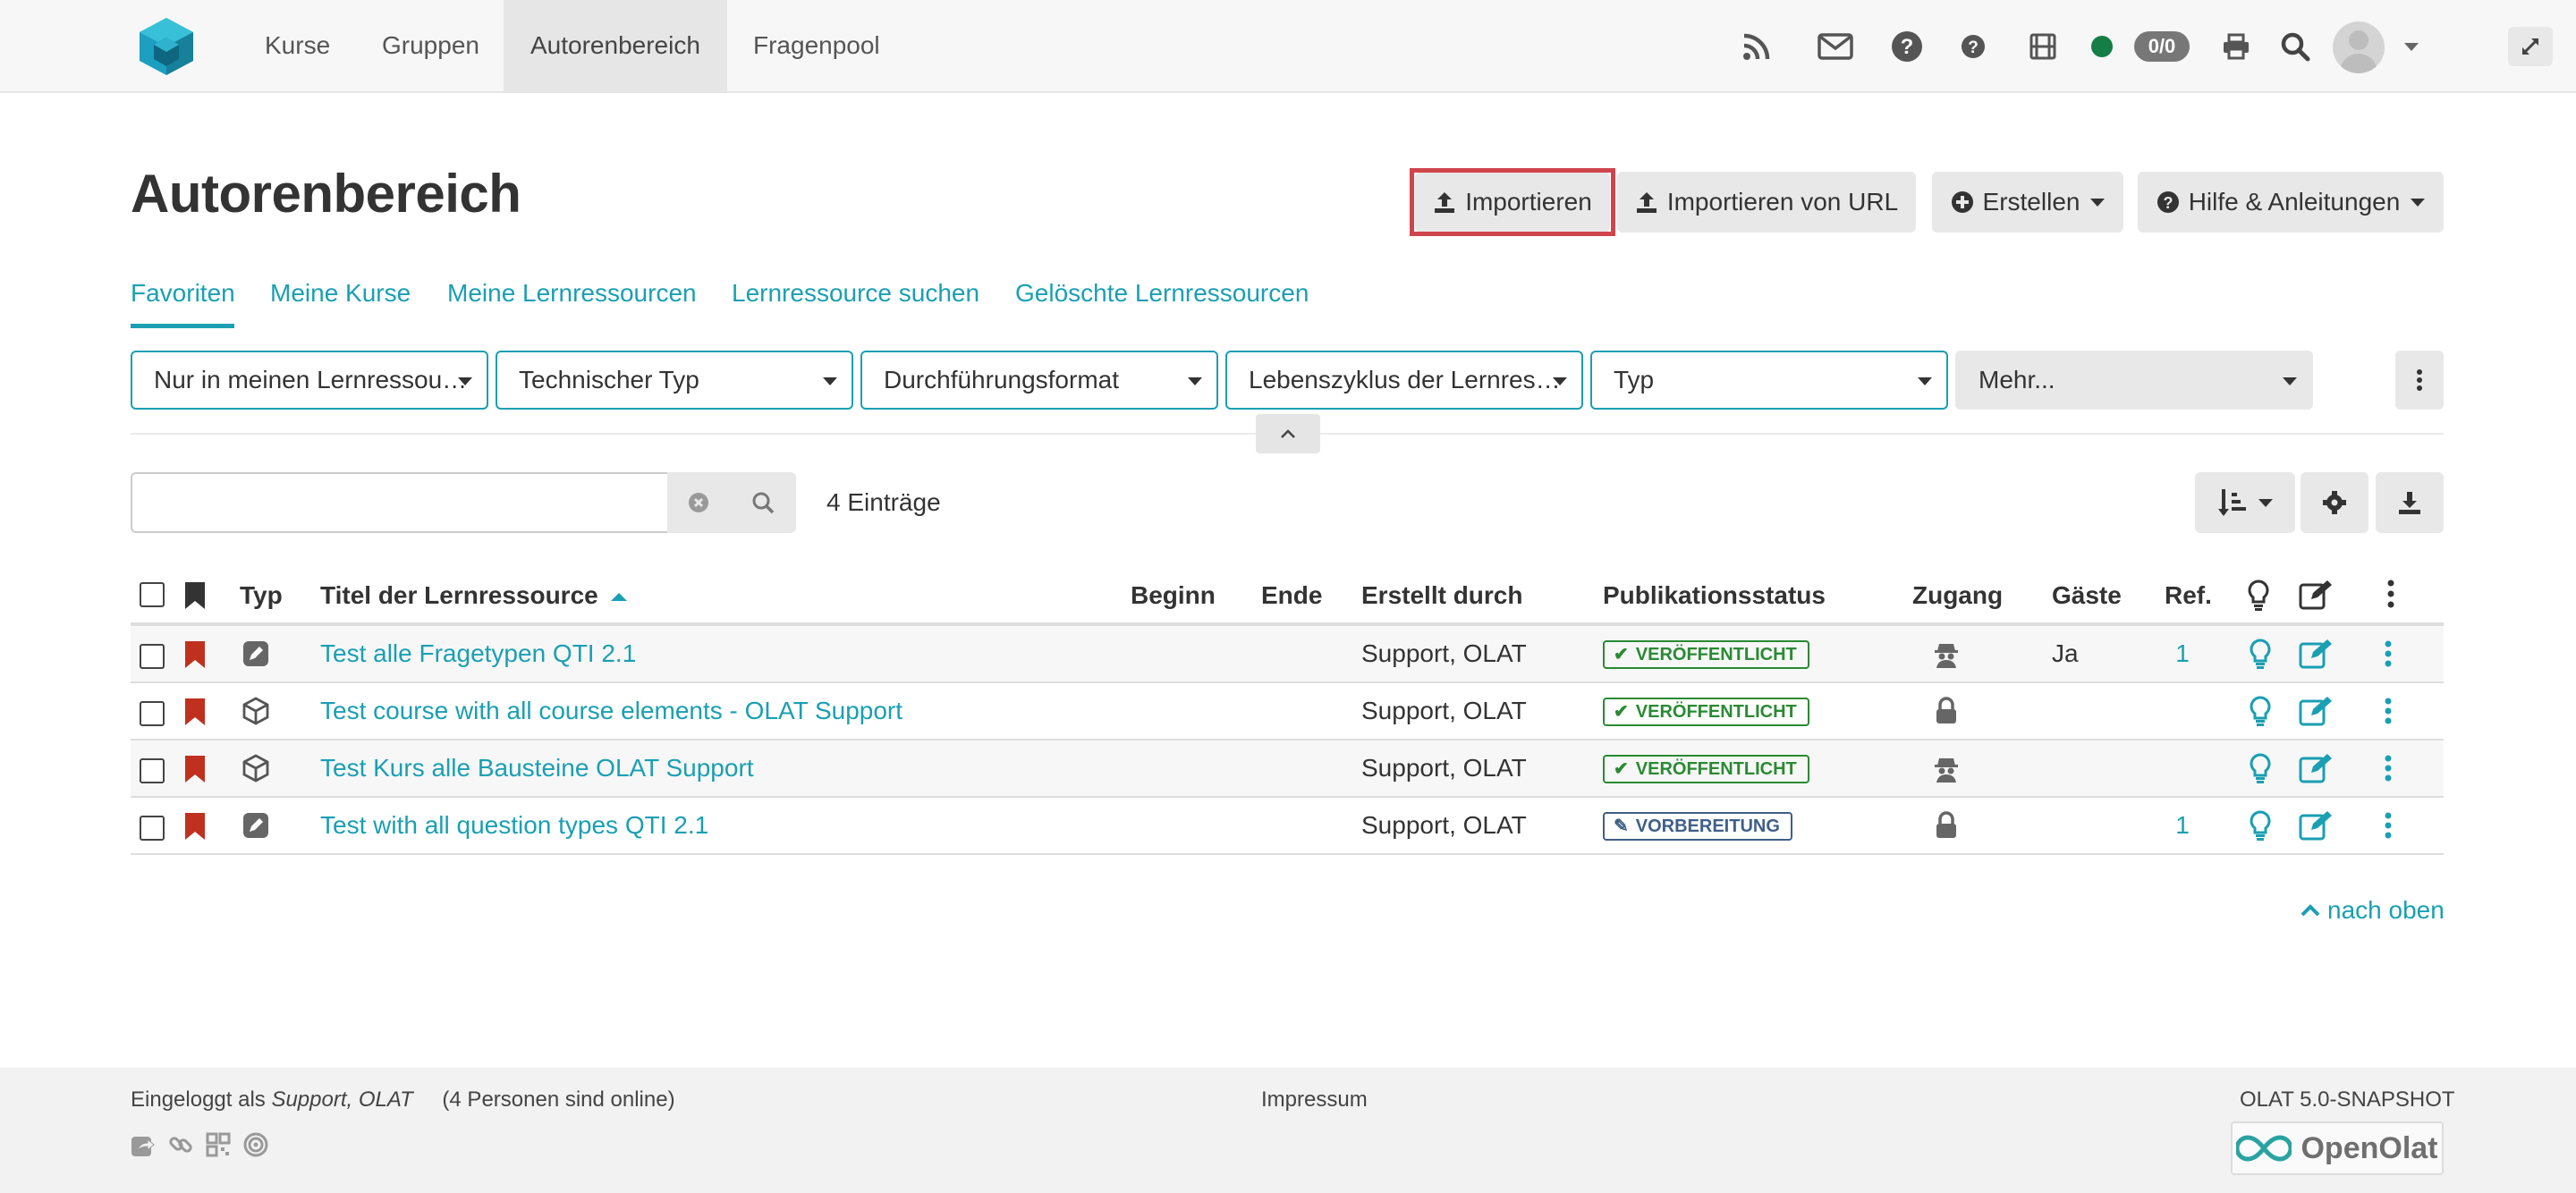  I want to click on fullscreen-button, so click(2530, 47).